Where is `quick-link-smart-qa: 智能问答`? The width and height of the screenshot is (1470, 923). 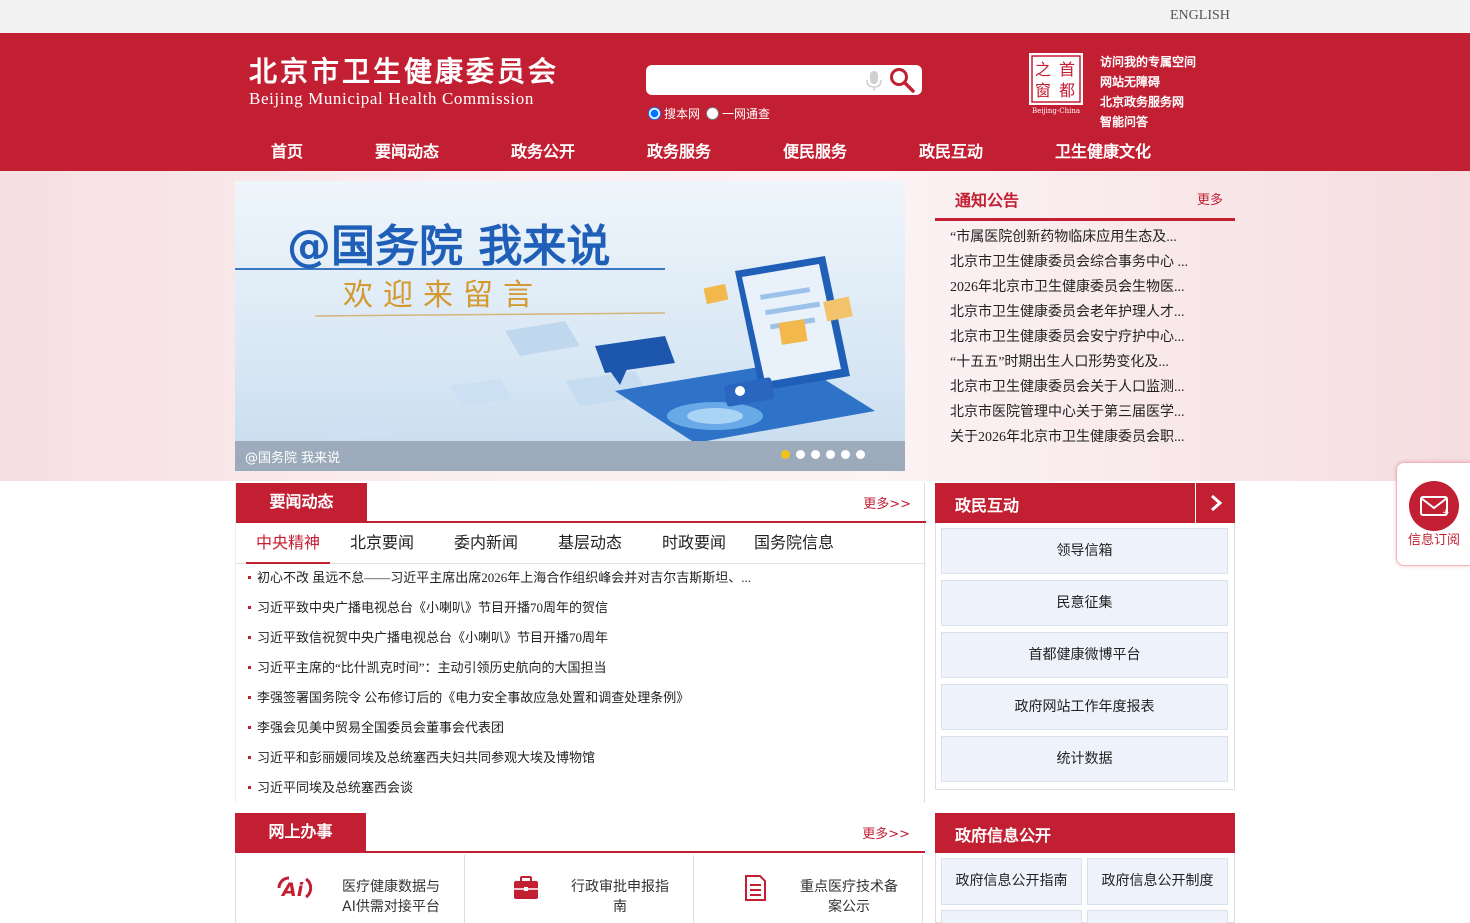 quick-link-smart-qa: 智能问答 is located at coordinates (1148, 122).